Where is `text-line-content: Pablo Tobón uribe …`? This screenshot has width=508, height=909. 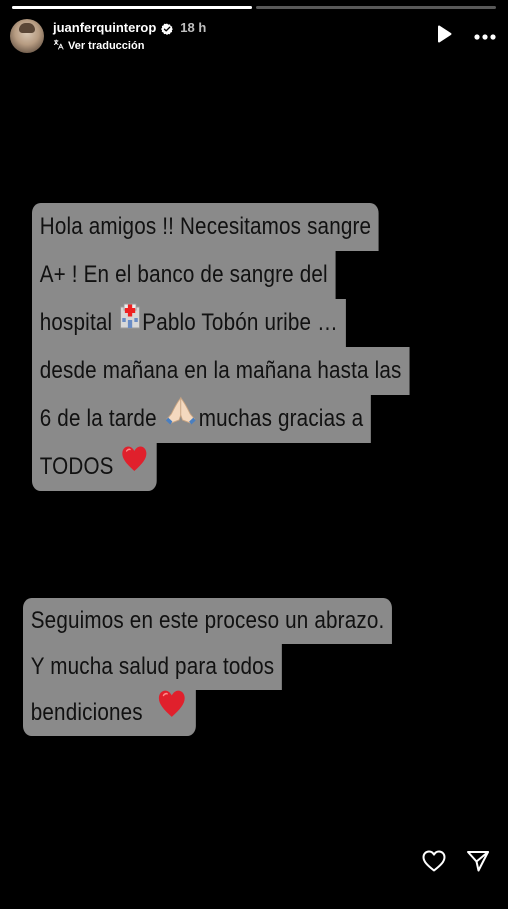 text-line-content: Pablo Tobón uribe … is located at coordinates (240, 322).